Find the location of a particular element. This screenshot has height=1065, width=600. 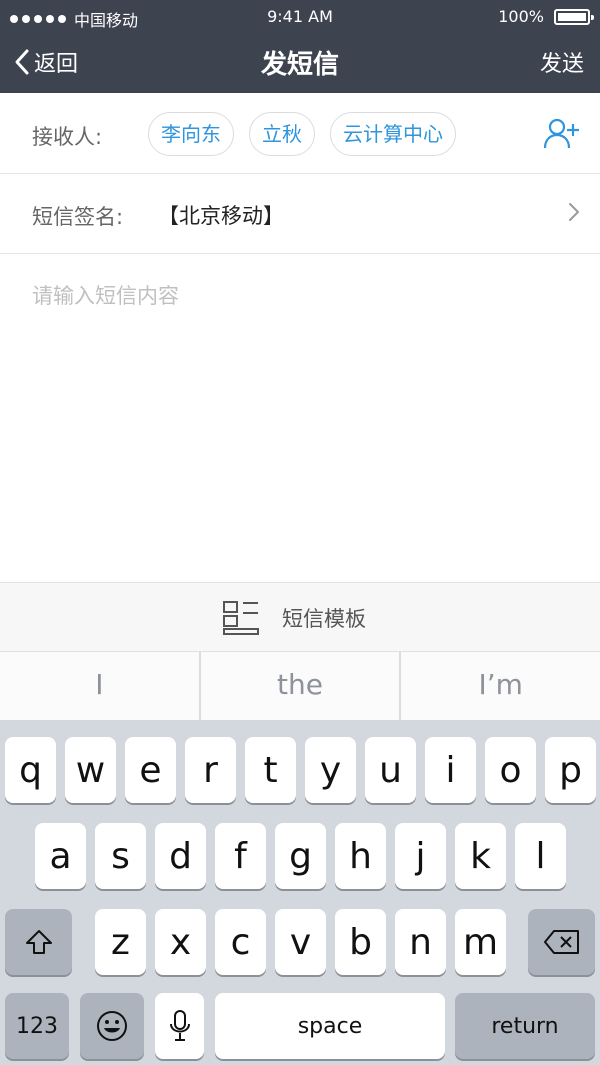

recipient-chips: 李向东 立秋 云计算中心 is located at coordinates (302, 134).